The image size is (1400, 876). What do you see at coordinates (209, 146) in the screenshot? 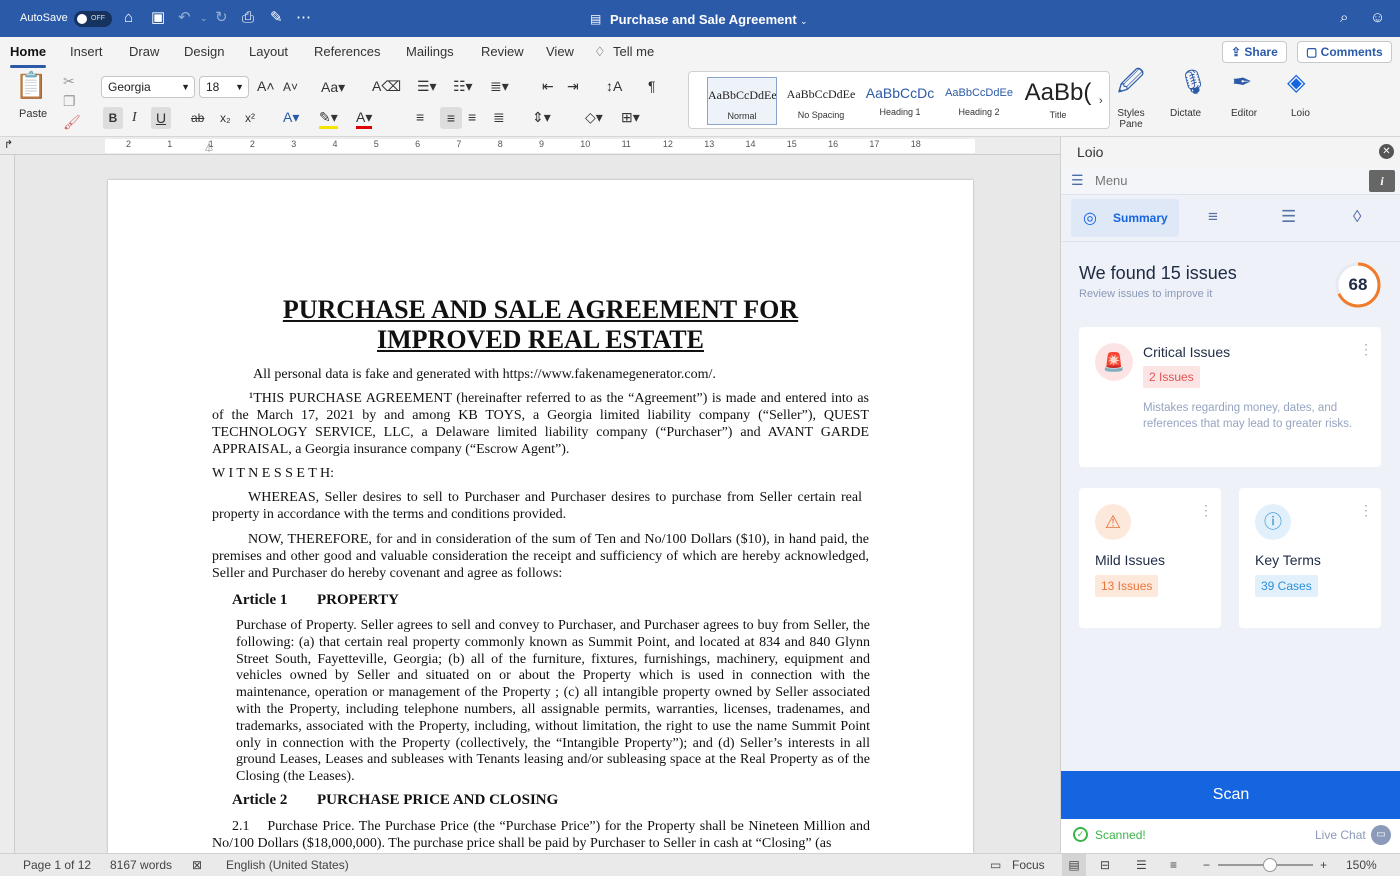
I see `indent-marker-icon: ⏃` at bounding box center [209, 146].